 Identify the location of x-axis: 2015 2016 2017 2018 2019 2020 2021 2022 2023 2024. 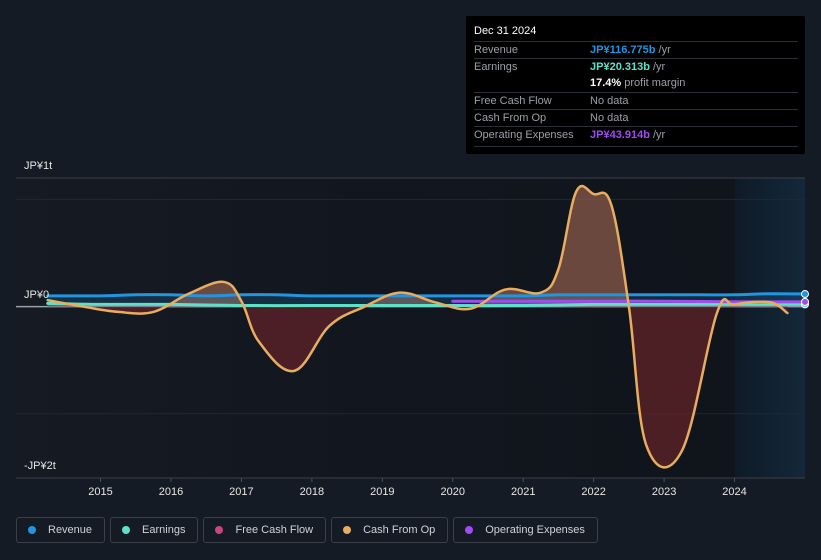
(410, 487).